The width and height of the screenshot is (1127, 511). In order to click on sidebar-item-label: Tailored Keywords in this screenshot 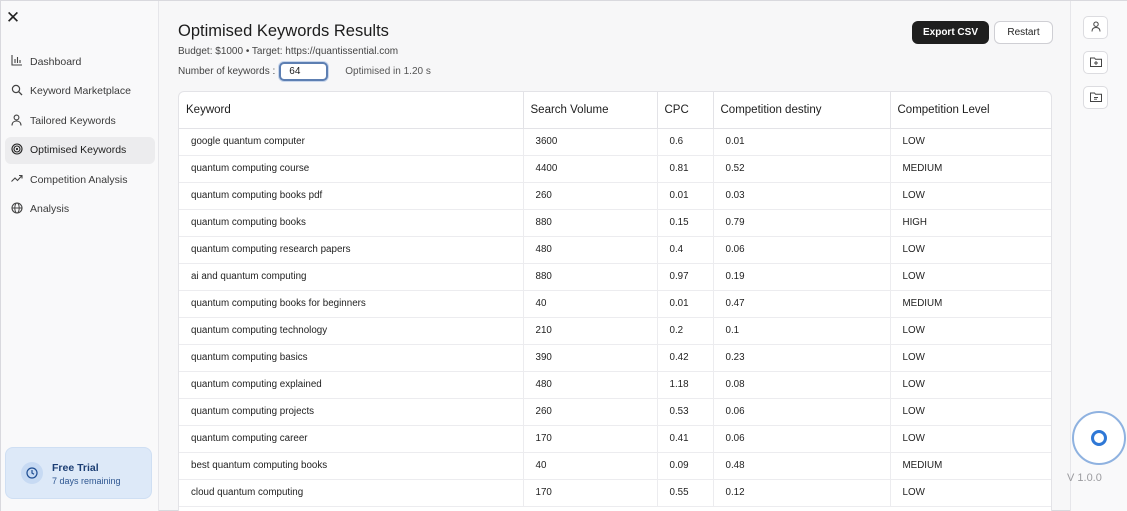, I will do `click(73, 120)`.